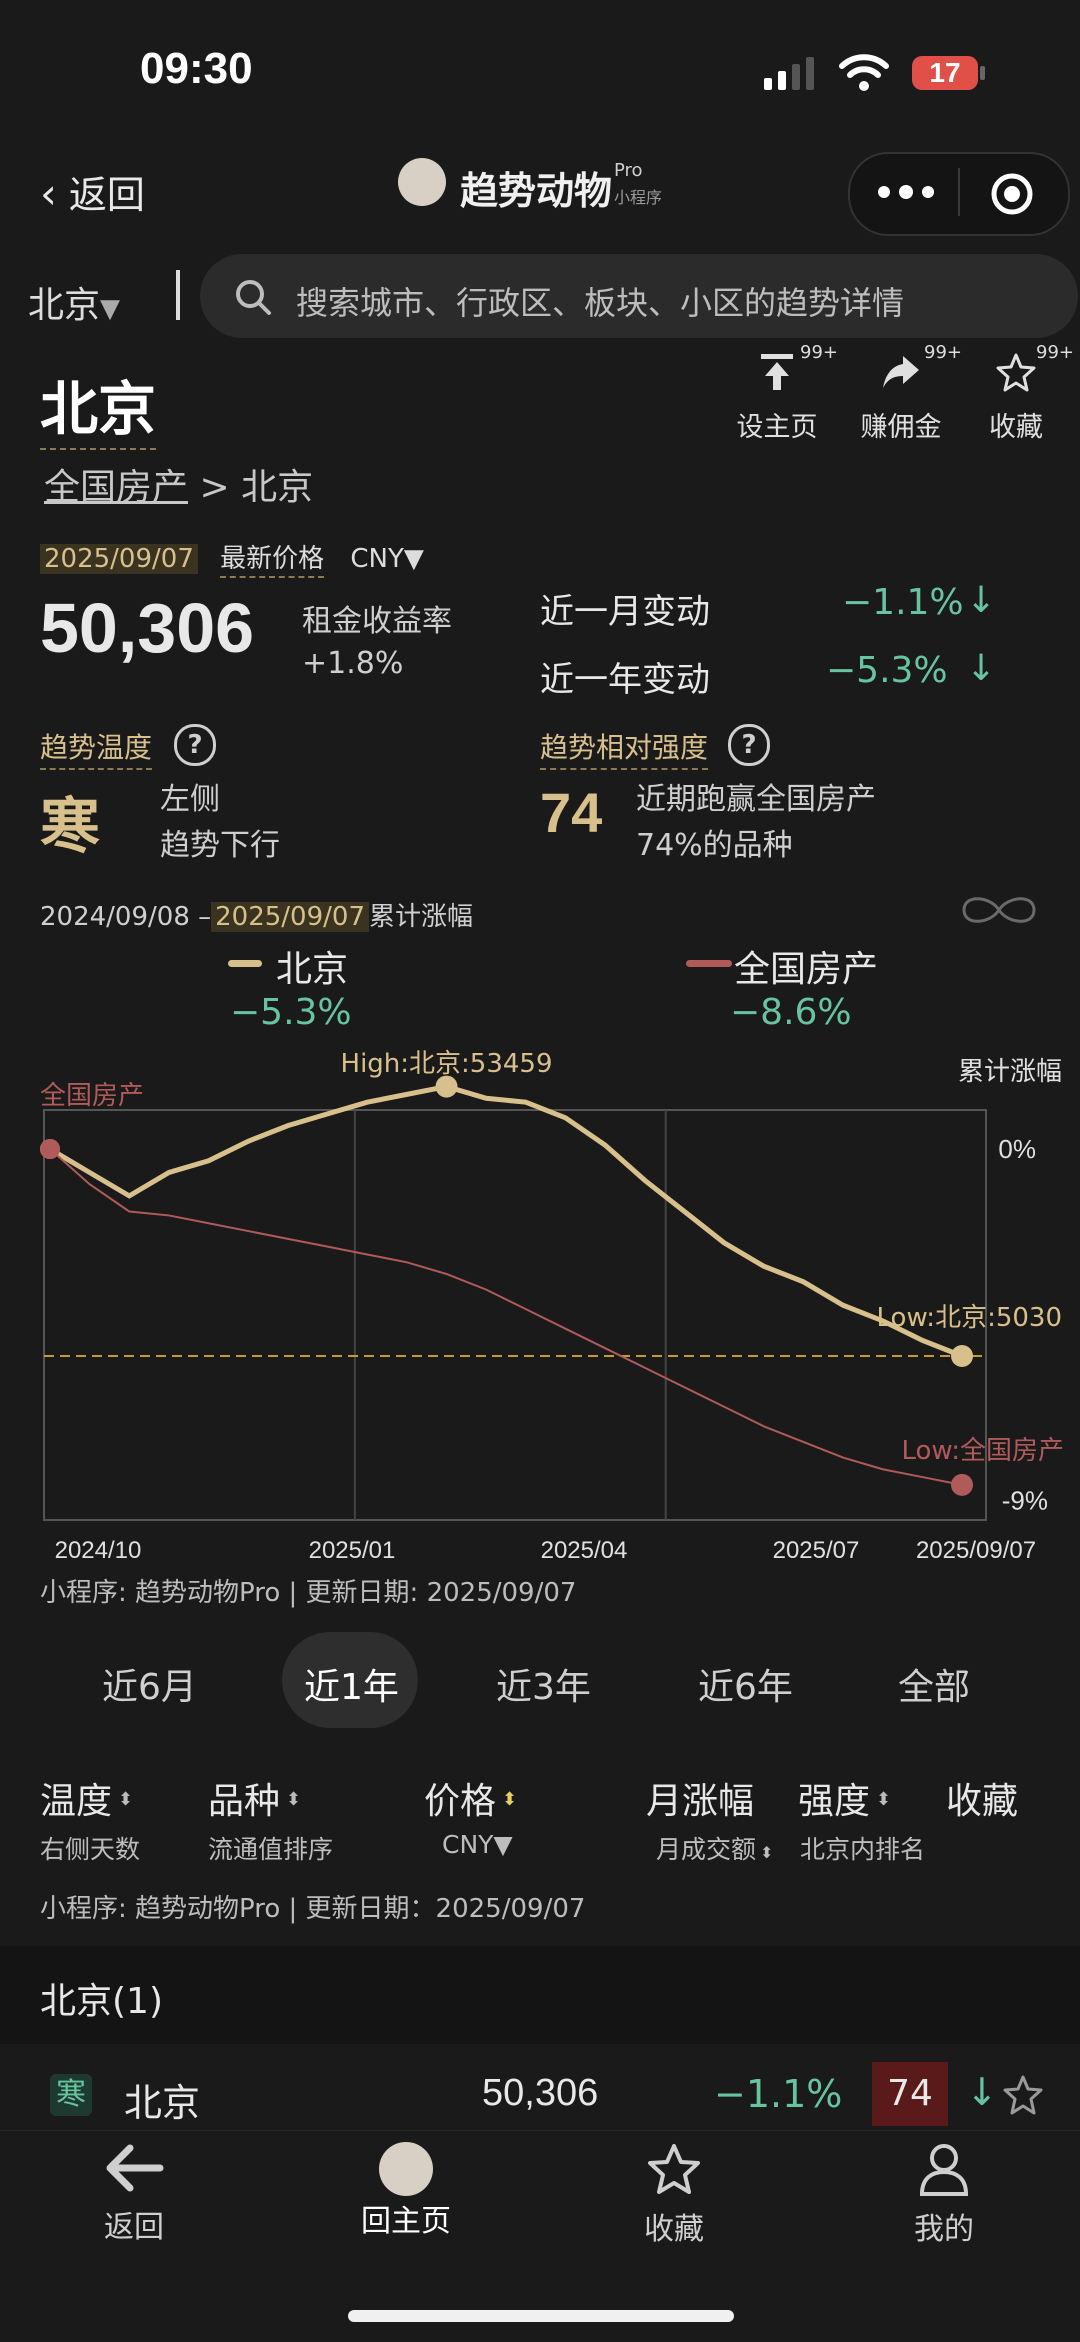 This screenshot has height=2342, width=1080. What do you see at coordinates (119, 559) in the screenshot?
I see `price-date: 2025/09/07` at bounding box center [119, 559].